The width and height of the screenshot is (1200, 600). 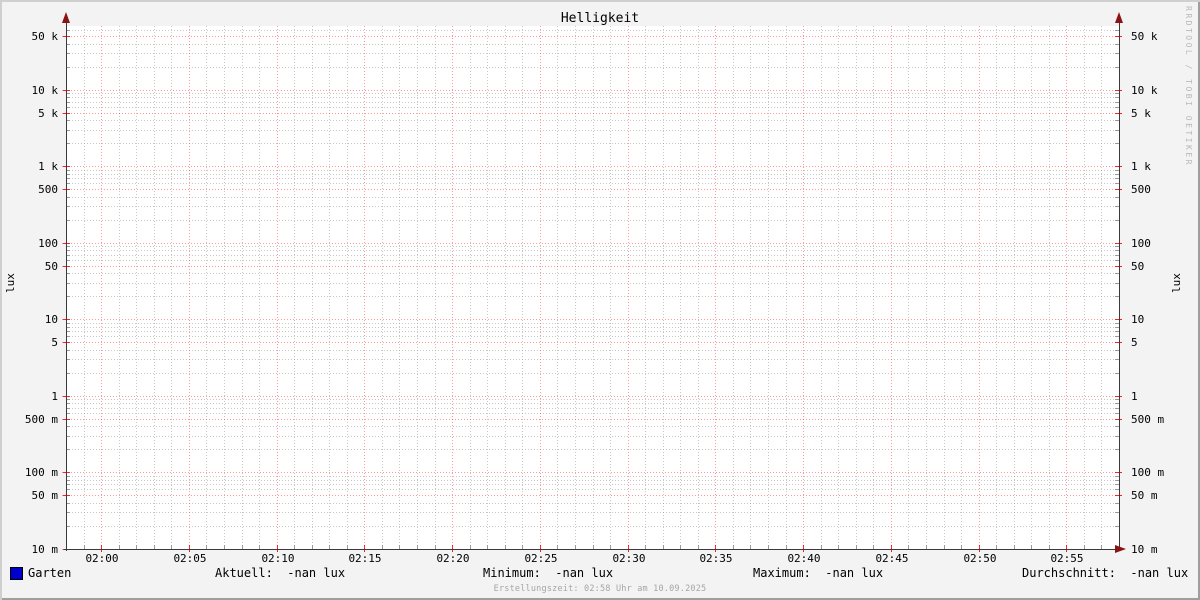 What do you see at coordinates (50, 573) in the screenshot?
I see `legend-series-label: Garten` at bounding box center [50, 573].